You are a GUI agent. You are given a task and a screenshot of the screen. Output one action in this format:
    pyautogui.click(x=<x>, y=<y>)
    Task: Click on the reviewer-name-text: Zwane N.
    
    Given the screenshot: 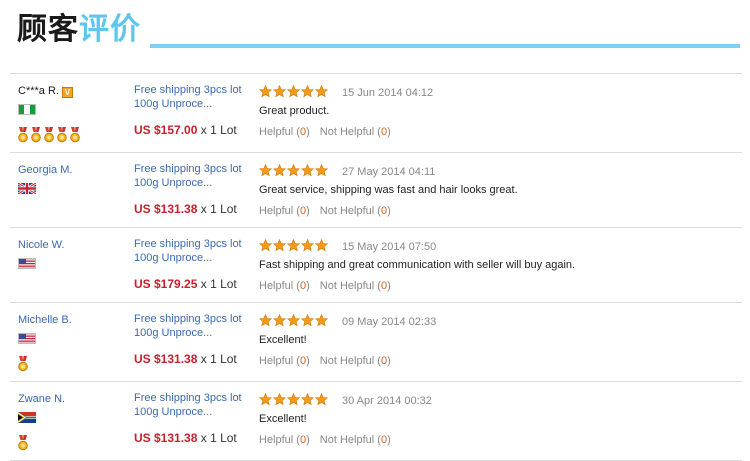 What is the action you would take?
    pyautogui.click(x=42, y=399)
    